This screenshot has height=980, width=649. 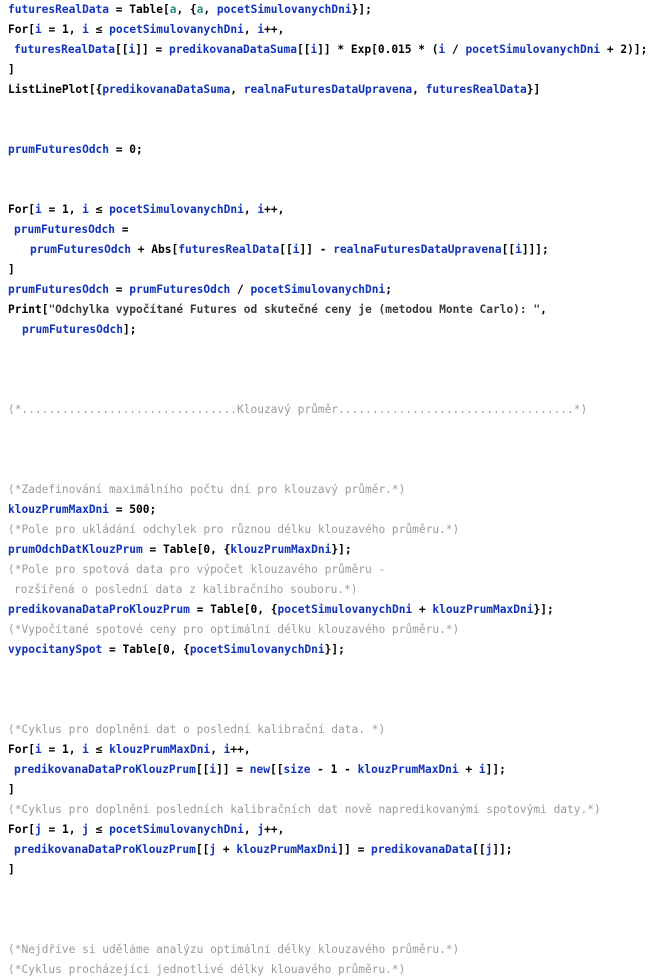 What do you see at coordinates (240, 289) in the screenshot?
I see `operator: /` at bounding box center [240, 289].